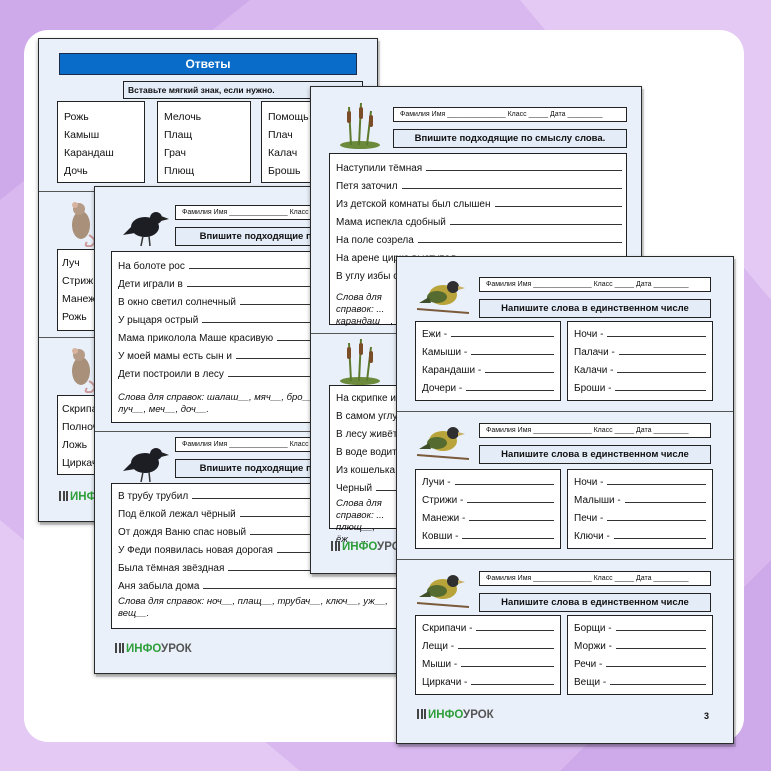 This screenshot has width=771, height=771. Describe the element at coordinates (488, 353) in the screenshot. I see `siskin-line: Камыши -` at that location.